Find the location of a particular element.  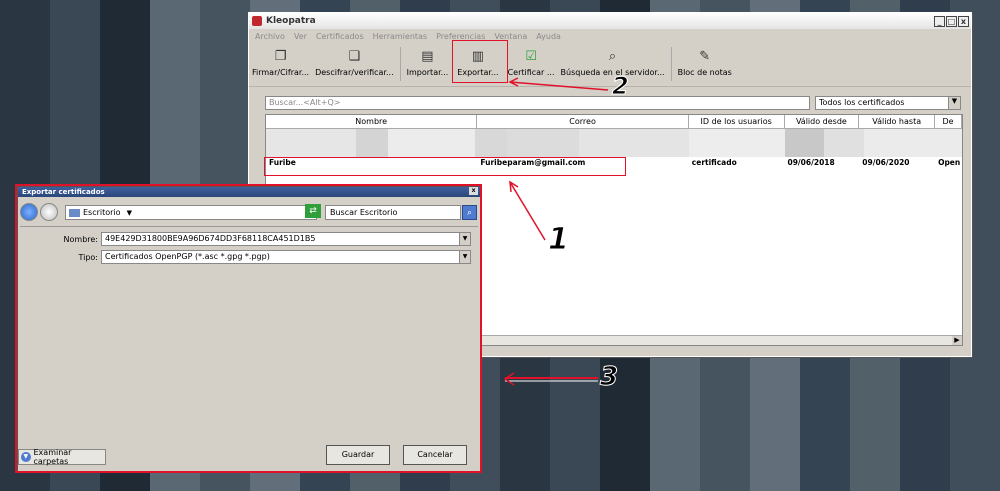

annotation-arrows is located at coordinates (556, 231).